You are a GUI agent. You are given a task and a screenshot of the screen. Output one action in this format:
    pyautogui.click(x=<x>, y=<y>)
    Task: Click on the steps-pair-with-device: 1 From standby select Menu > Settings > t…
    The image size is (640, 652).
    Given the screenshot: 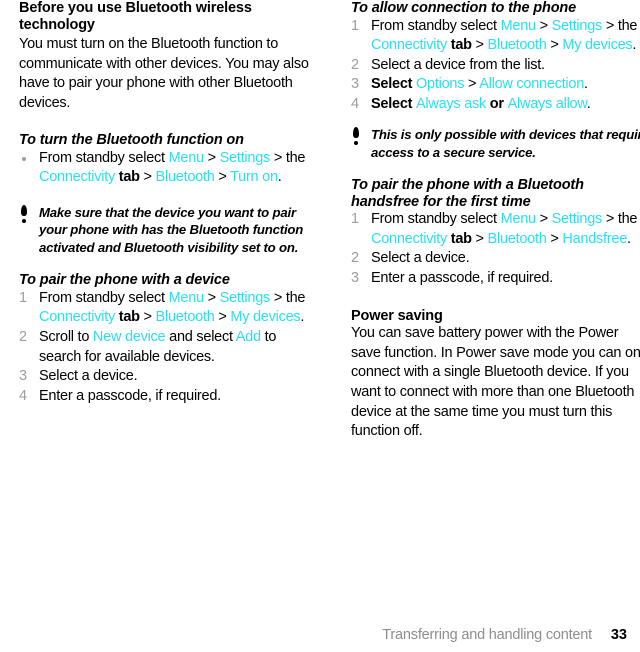 What is the action you would take?
    pyautogui.click(x=169, y=348)
    